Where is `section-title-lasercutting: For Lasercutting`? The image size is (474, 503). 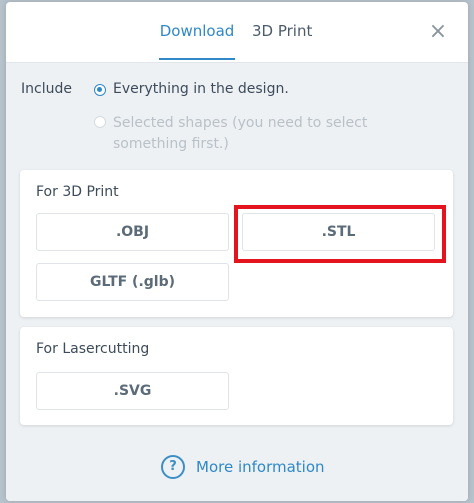
section-title-lasercutting: For Lasercutting is located at coordinates (93, 349).